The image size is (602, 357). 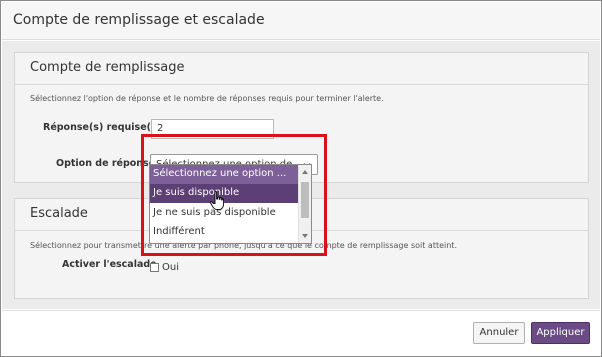 What do you see at coordinates (106, 163) in the screenshot?
I see `response-option-label: Option de réponse` at bounding box center [106, 163].